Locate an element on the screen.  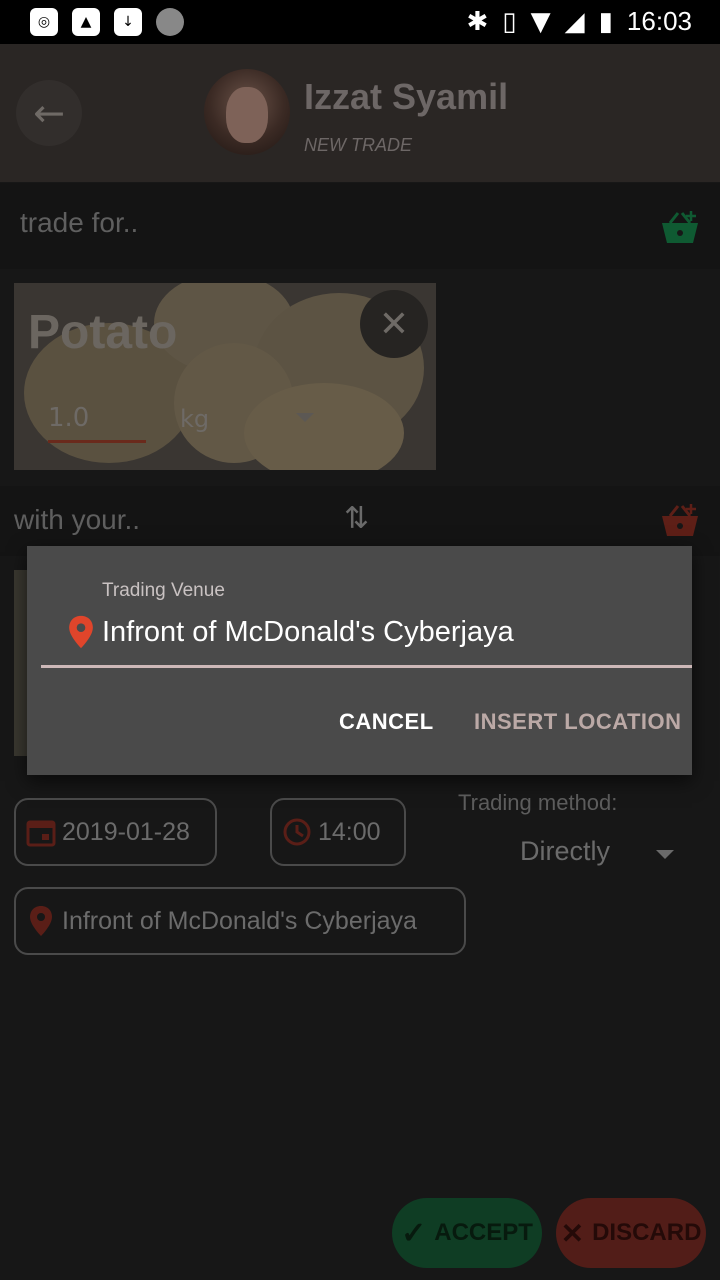
with-your-label: with your.. is located at coordinates (77, 519).